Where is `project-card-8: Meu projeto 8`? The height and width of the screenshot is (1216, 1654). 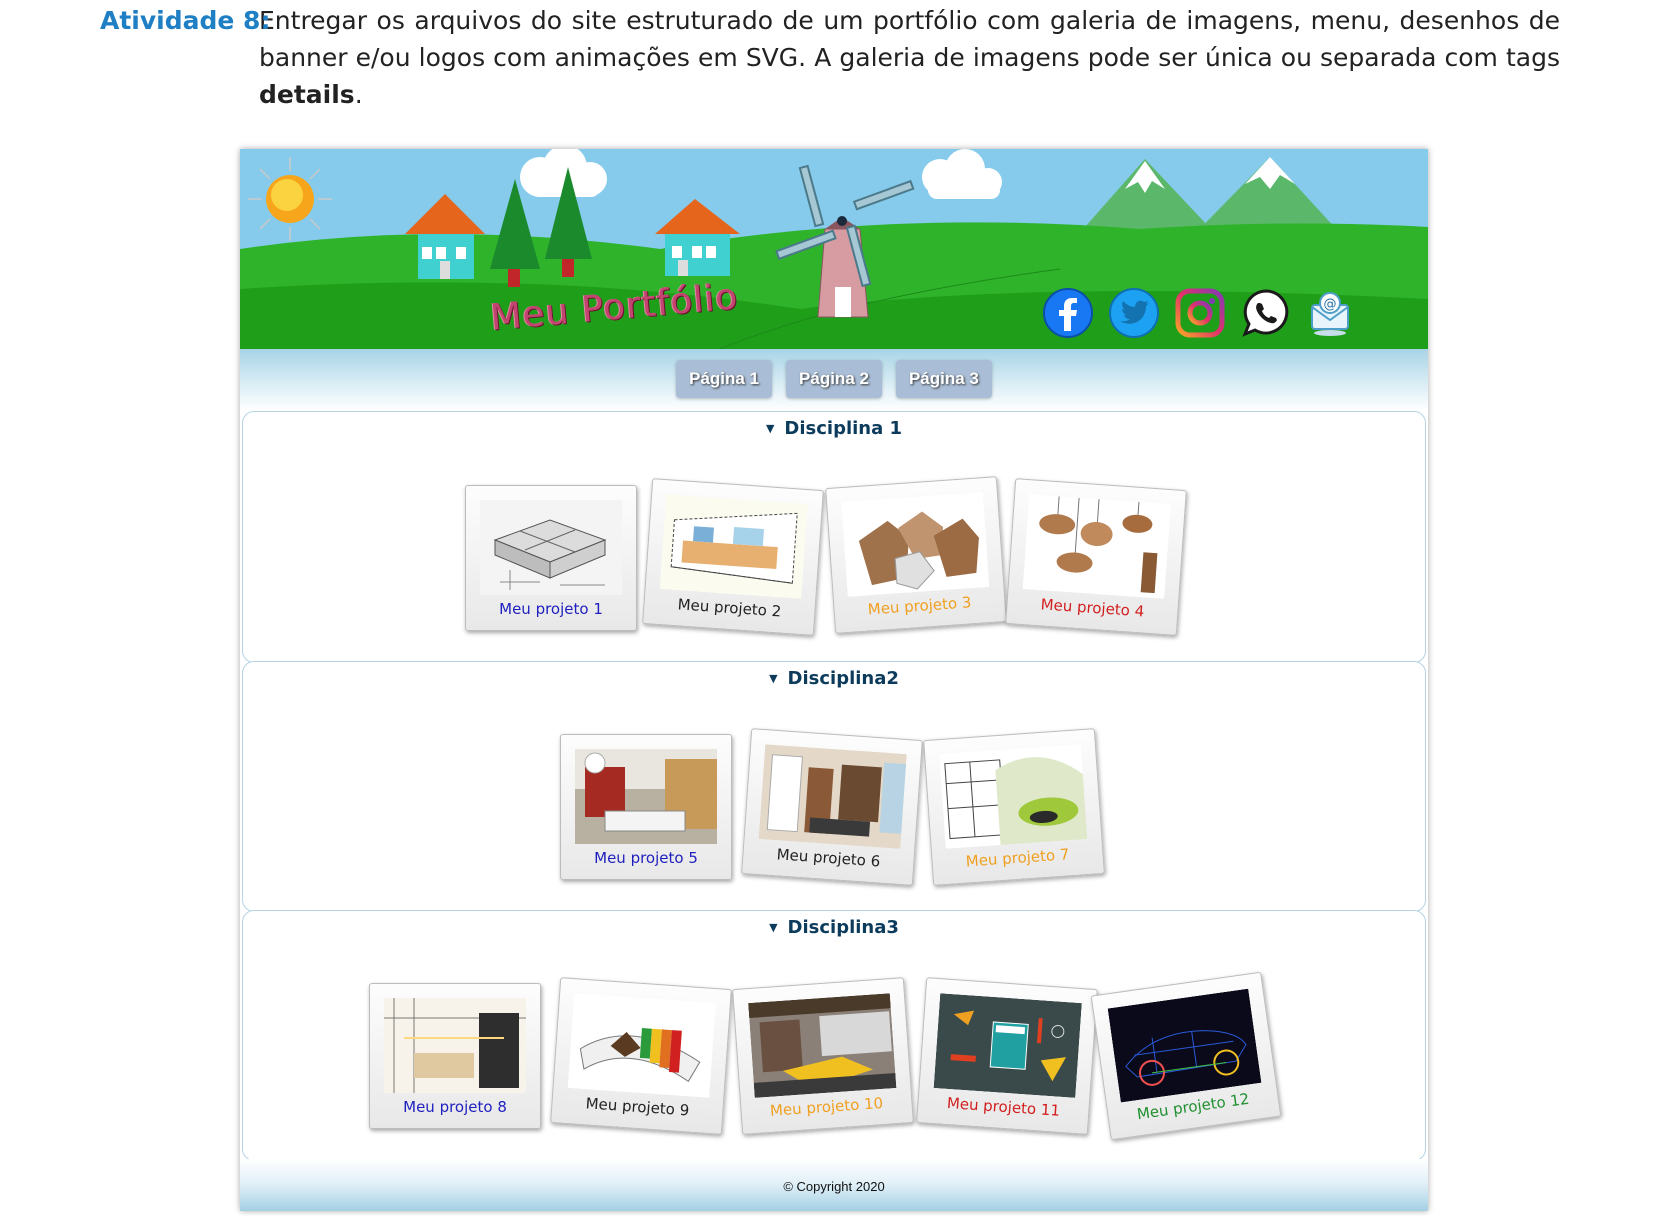 project-card-8: Meu projeto 8 is located at coordinates (455, 1056).